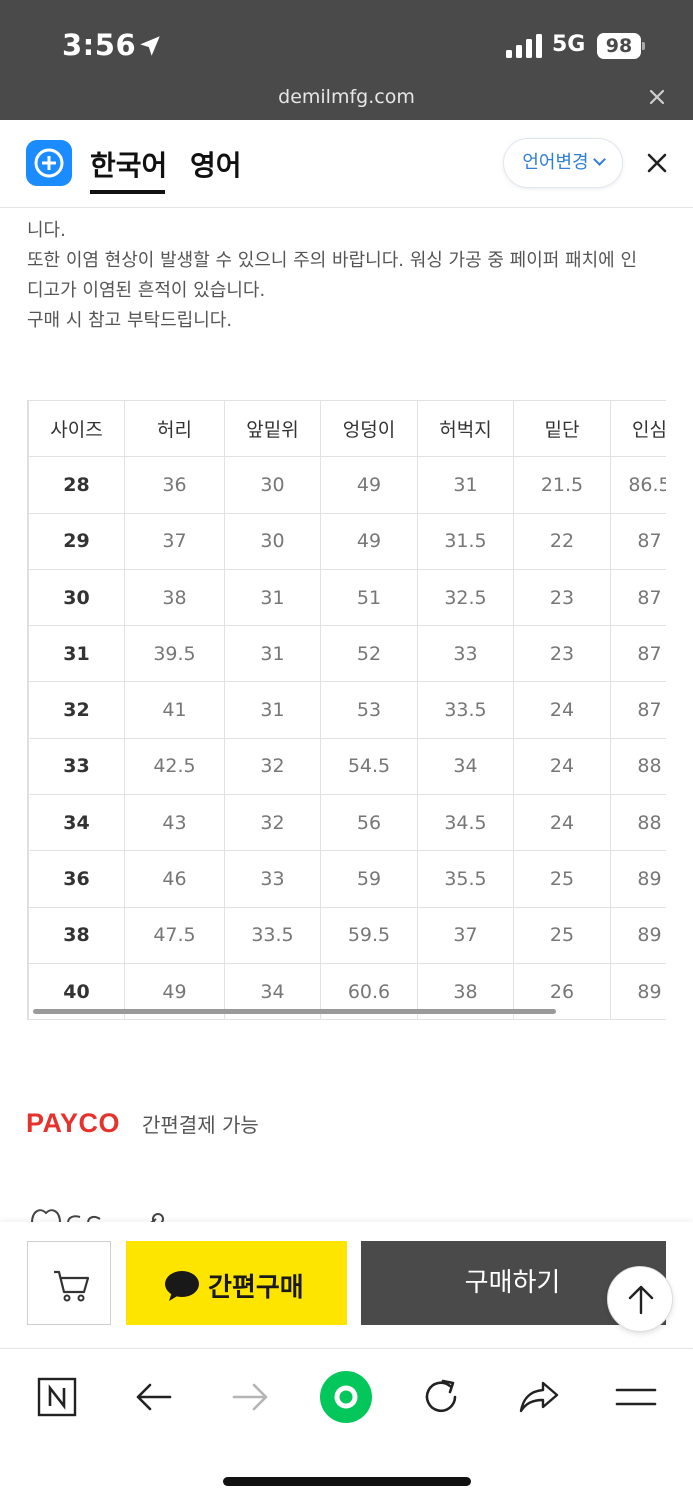  What do you see at coordinates (369, 879) in the screenshot?
I see `table-cell: 59` at bounding box center [369, 879].